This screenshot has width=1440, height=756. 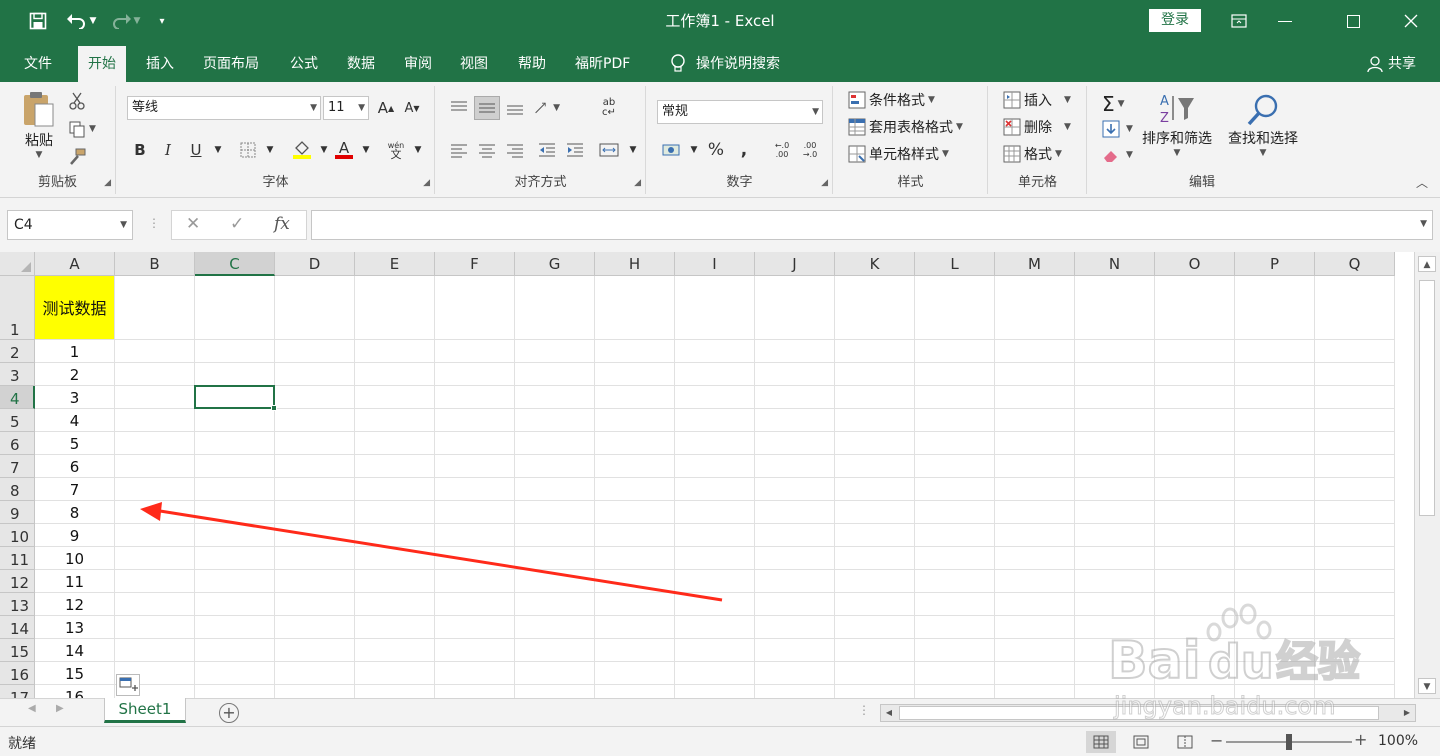 I want to click on cell-d7, so click(x=315, y=466).